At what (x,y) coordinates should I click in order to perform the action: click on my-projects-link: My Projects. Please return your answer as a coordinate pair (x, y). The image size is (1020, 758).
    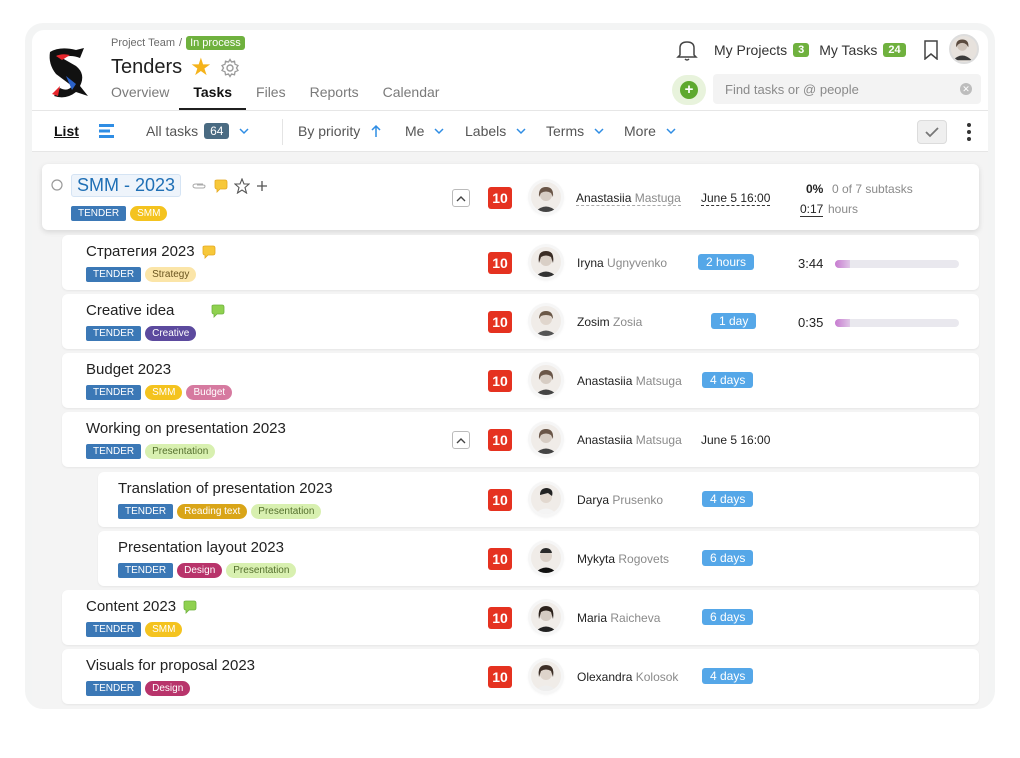
    Looking at the image, I should click on (750, 50).